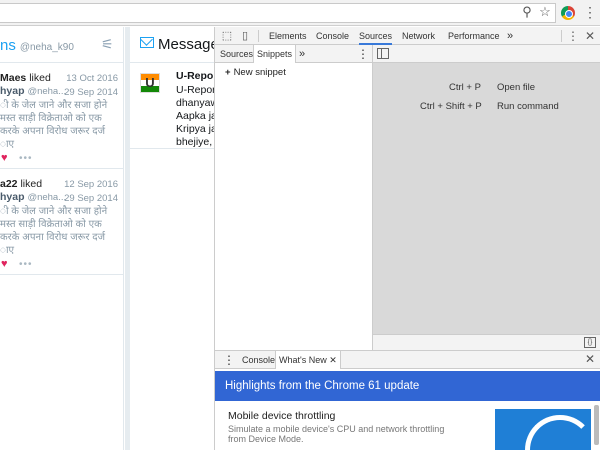  What do you see at coordinates (92, 78) in the screenshot?
I see `notification-date: 13 Oct 2016` at bounding box center [92, 78].